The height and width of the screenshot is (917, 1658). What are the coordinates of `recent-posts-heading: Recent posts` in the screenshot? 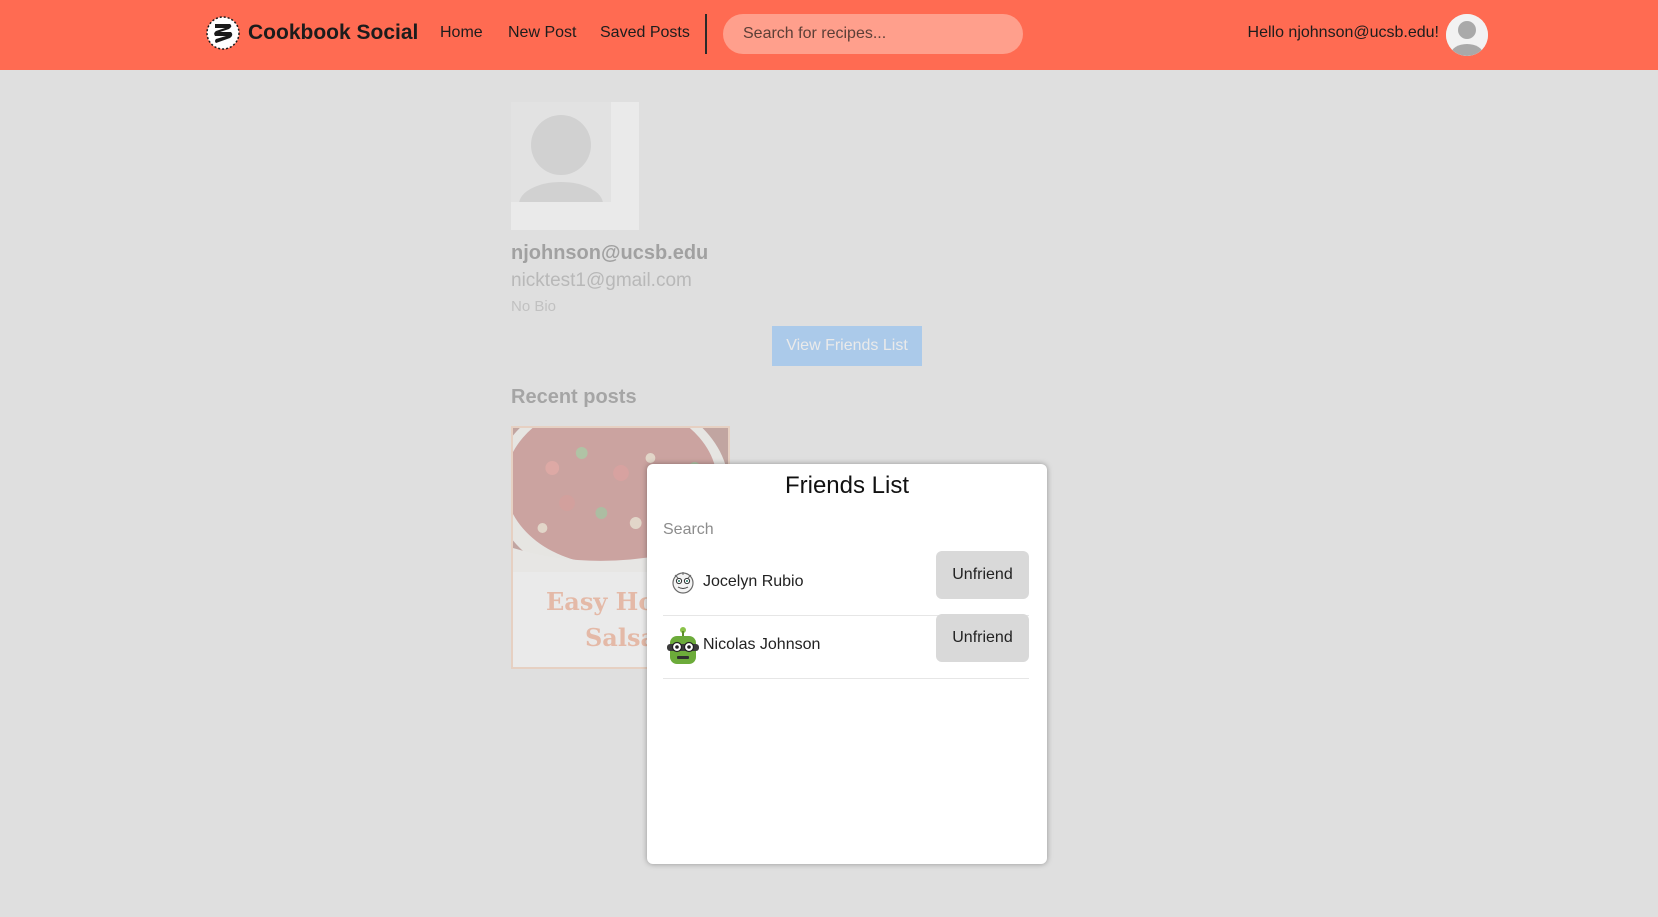 It's located at (574, 397).